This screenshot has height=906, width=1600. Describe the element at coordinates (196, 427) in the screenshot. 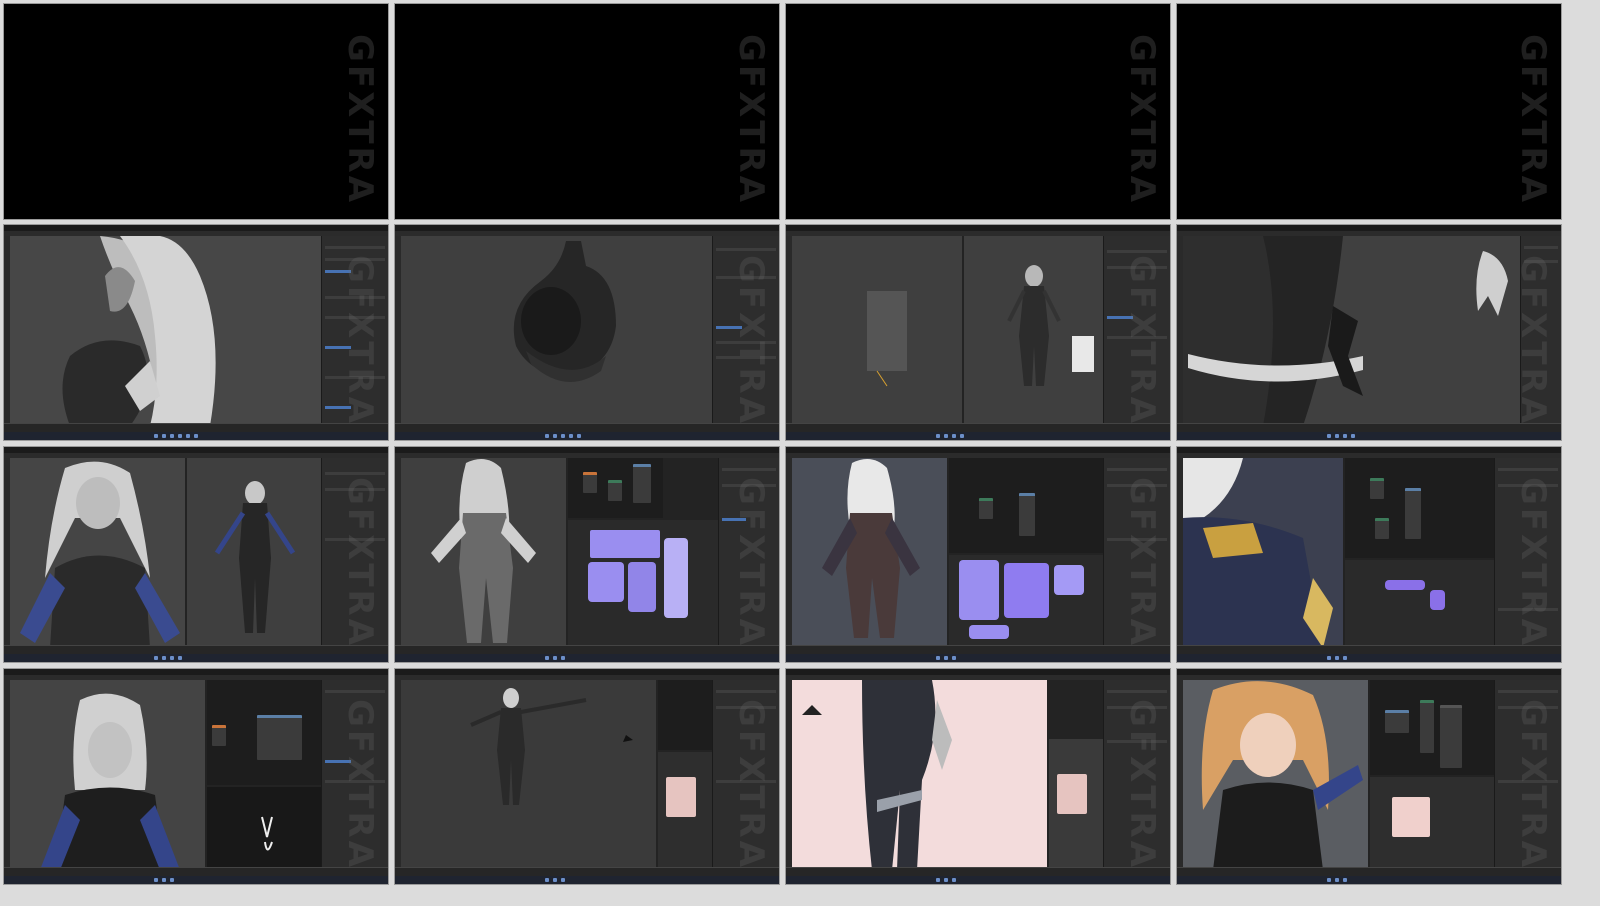

I see `timeline` at that location.